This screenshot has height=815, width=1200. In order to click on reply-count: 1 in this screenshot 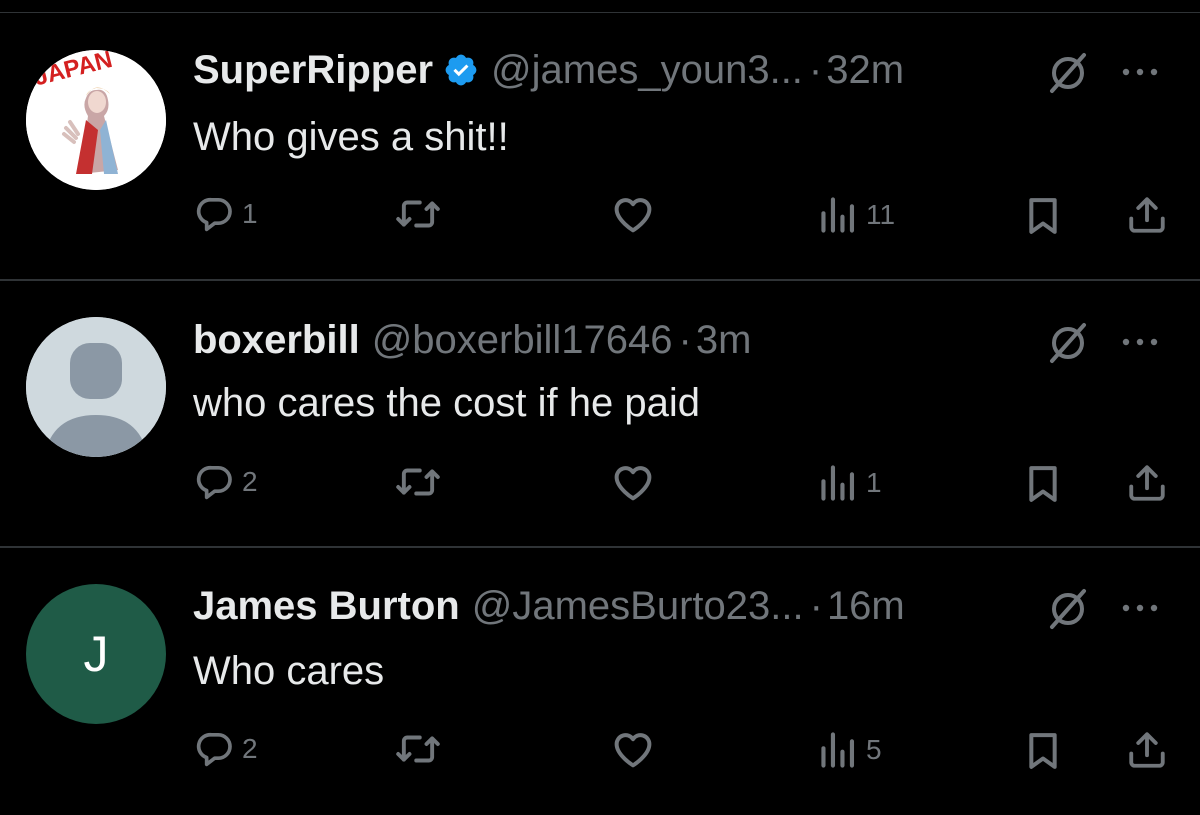, I will do `click(250, 213)`.